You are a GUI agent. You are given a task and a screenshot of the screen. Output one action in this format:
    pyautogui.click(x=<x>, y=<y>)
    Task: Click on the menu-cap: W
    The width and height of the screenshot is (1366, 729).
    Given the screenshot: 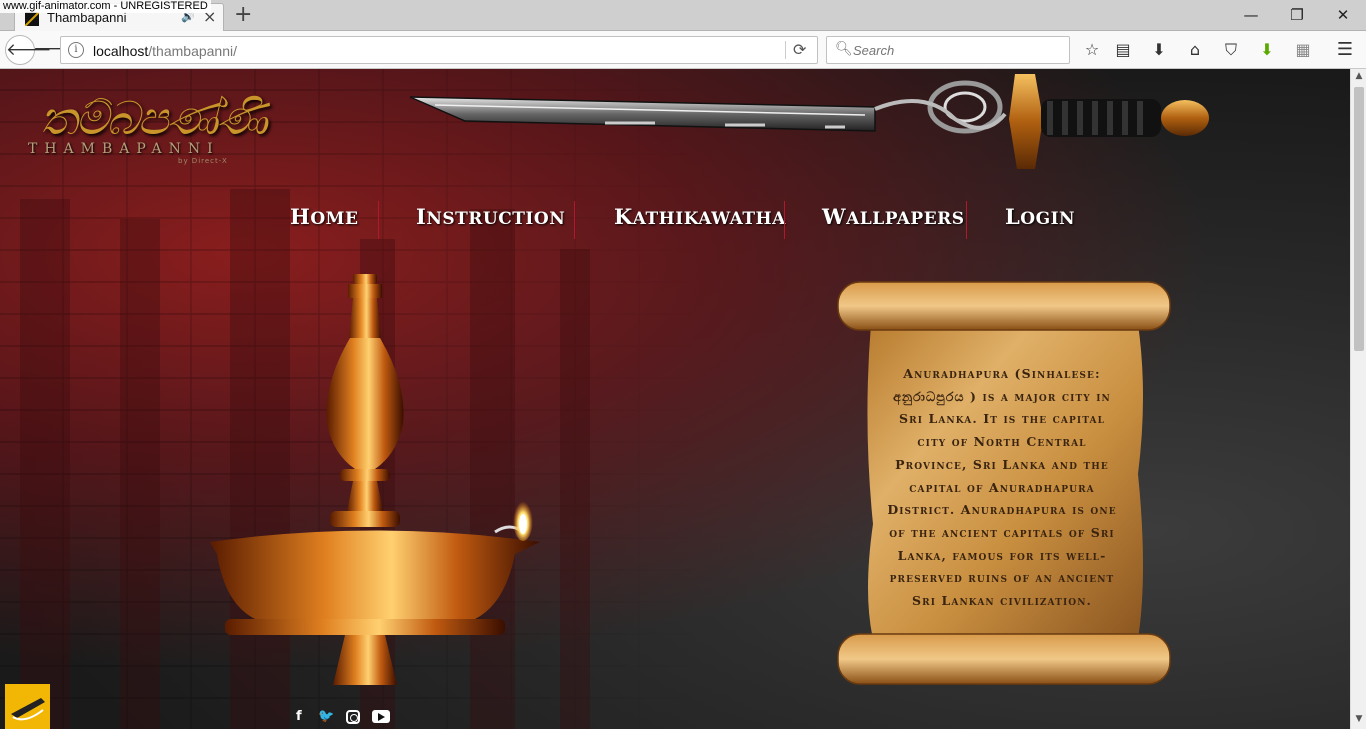 What is the action you would take?
    pyautogui.click(x=834, y=216)
    